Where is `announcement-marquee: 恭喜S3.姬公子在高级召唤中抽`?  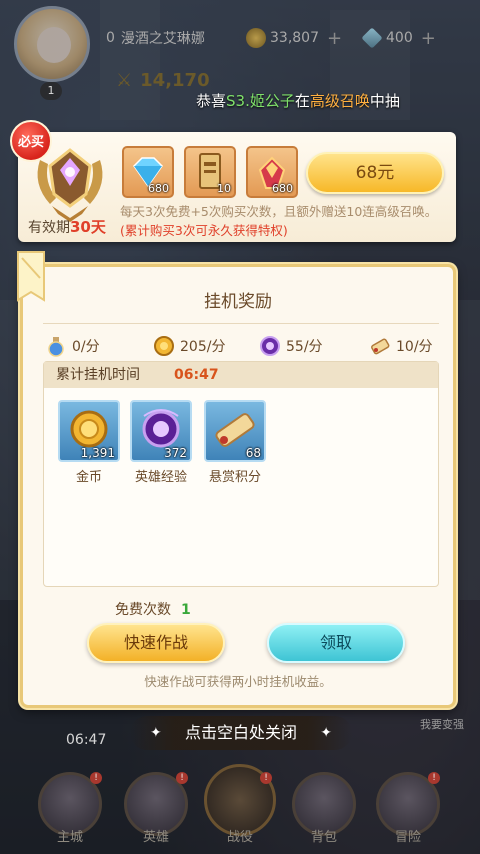 announcement-marquee: 恭喜S3.姬公子在高级召唤中抽 is located at coordinates (338, 100).